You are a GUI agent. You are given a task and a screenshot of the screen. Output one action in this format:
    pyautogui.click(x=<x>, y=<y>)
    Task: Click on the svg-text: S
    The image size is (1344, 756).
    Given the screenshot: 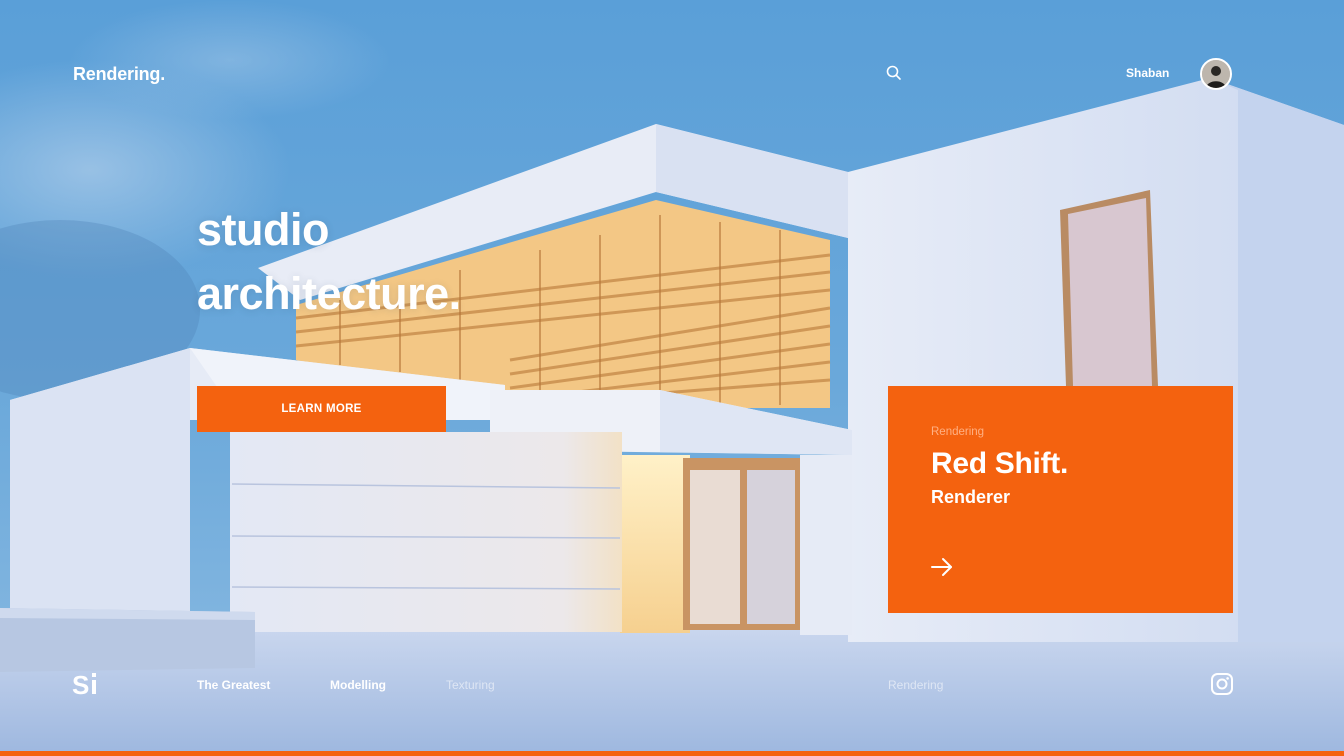 What is the action you would take?
    pyautogui.click(x=80, y=684)
    